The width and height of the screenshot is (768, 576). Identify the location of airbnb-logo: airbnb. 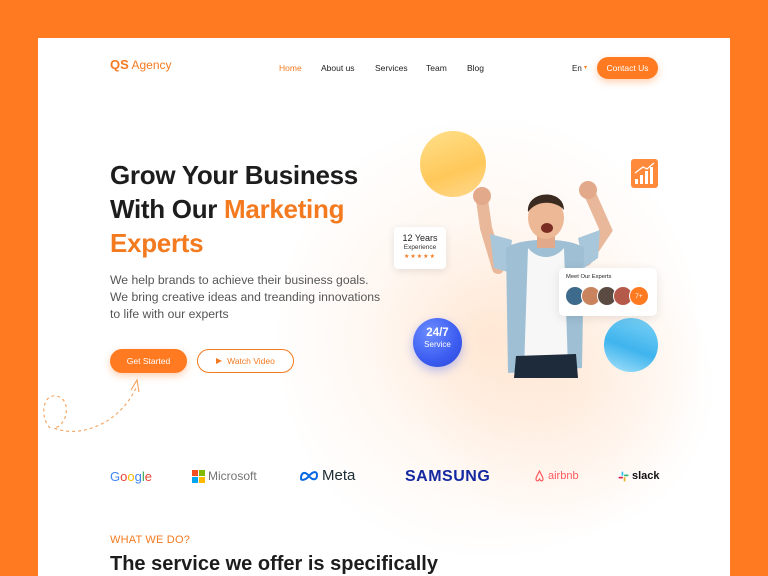
(556, 476).